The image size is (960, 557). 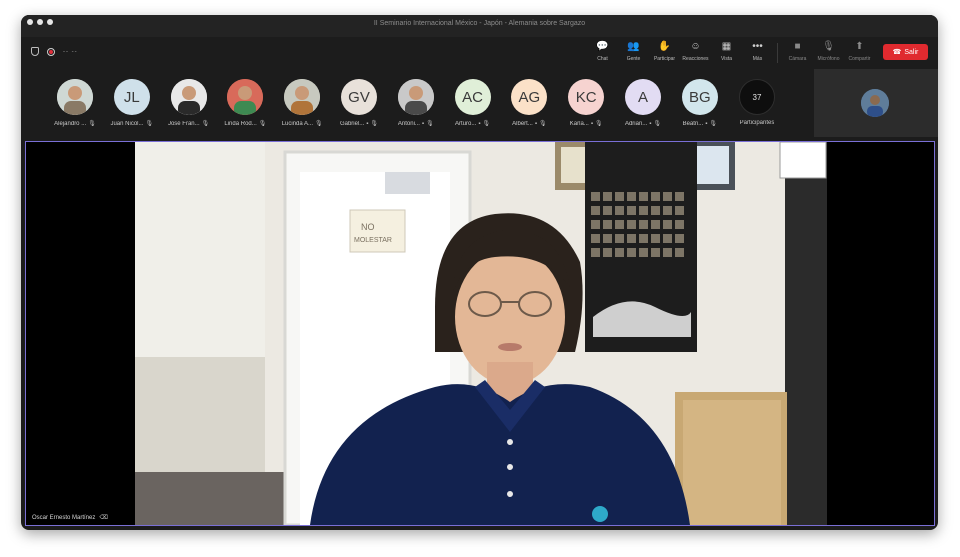 What do you see at coordinates (70, 51) in the screenshot?
I see `recording-status: -- --` at bounding box center [70, 51].